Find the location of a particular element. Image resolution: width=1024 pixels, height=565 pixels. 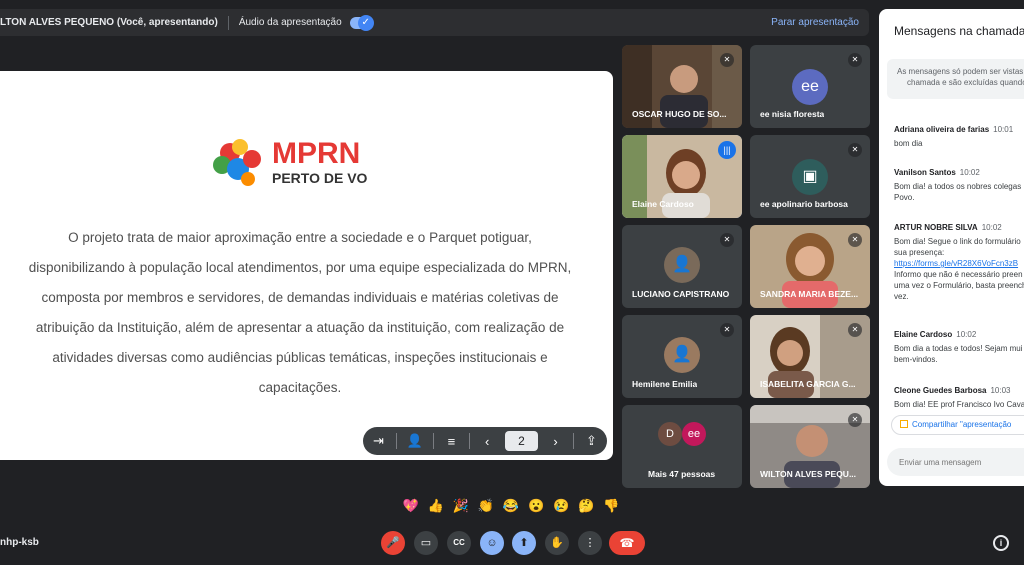

chat-message: Adriana oliveira de farias 10:01 bom dia is located at coordinates (954, 136).